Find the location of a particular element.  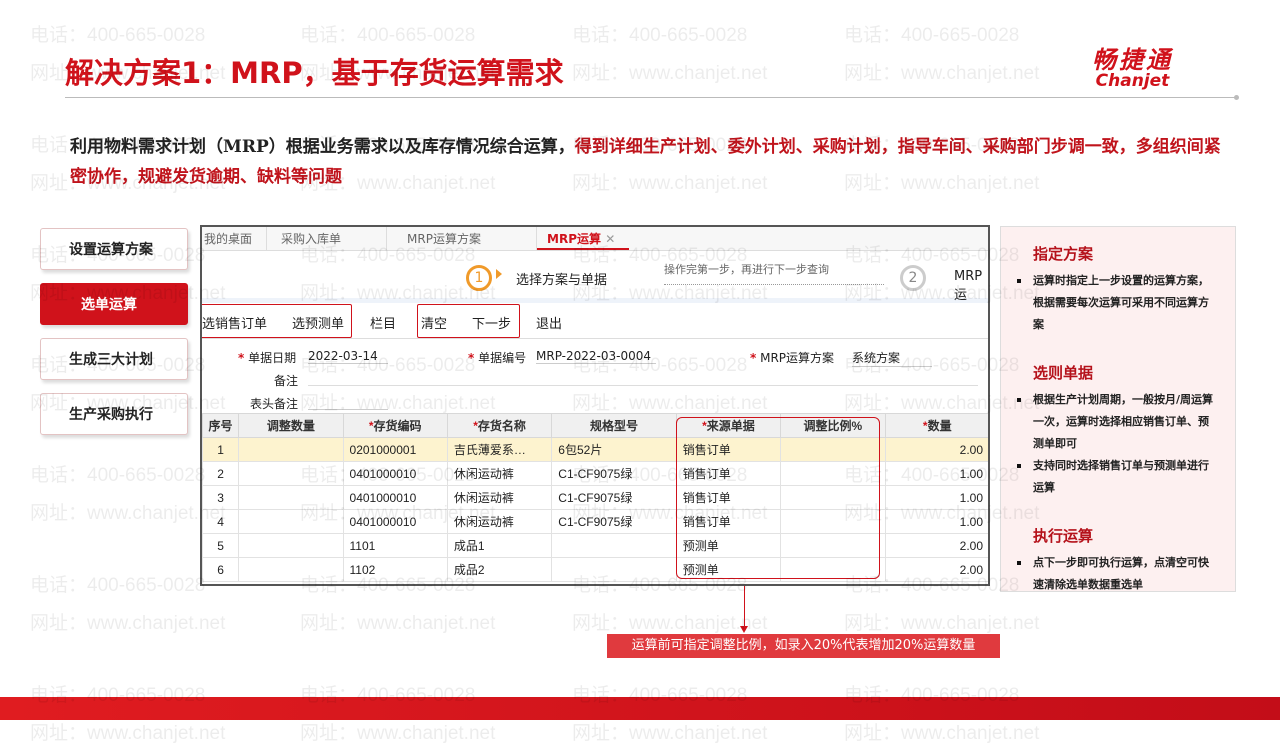

head-note-label: 表头备注 is located at coordinates (274, 404).